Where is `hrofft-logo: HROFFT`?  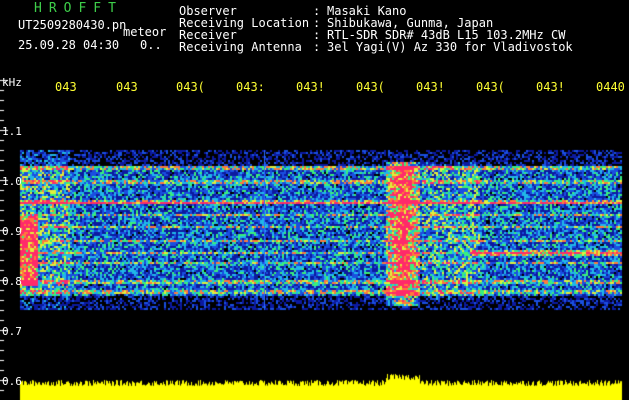
hrofft-logo: HROFFT is located at coordinates (78, 8).